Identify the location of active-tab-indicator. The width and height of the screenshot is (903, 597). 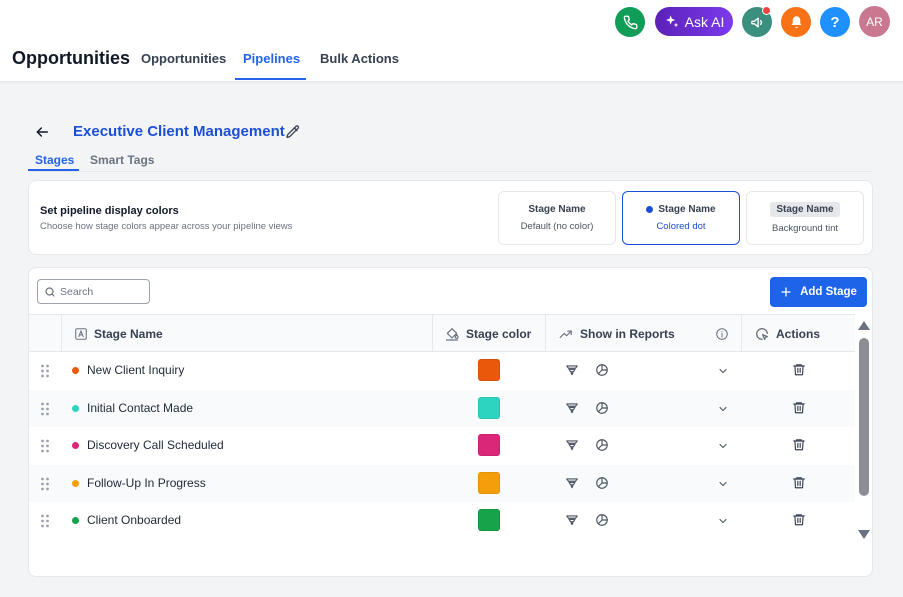
(270, 79).